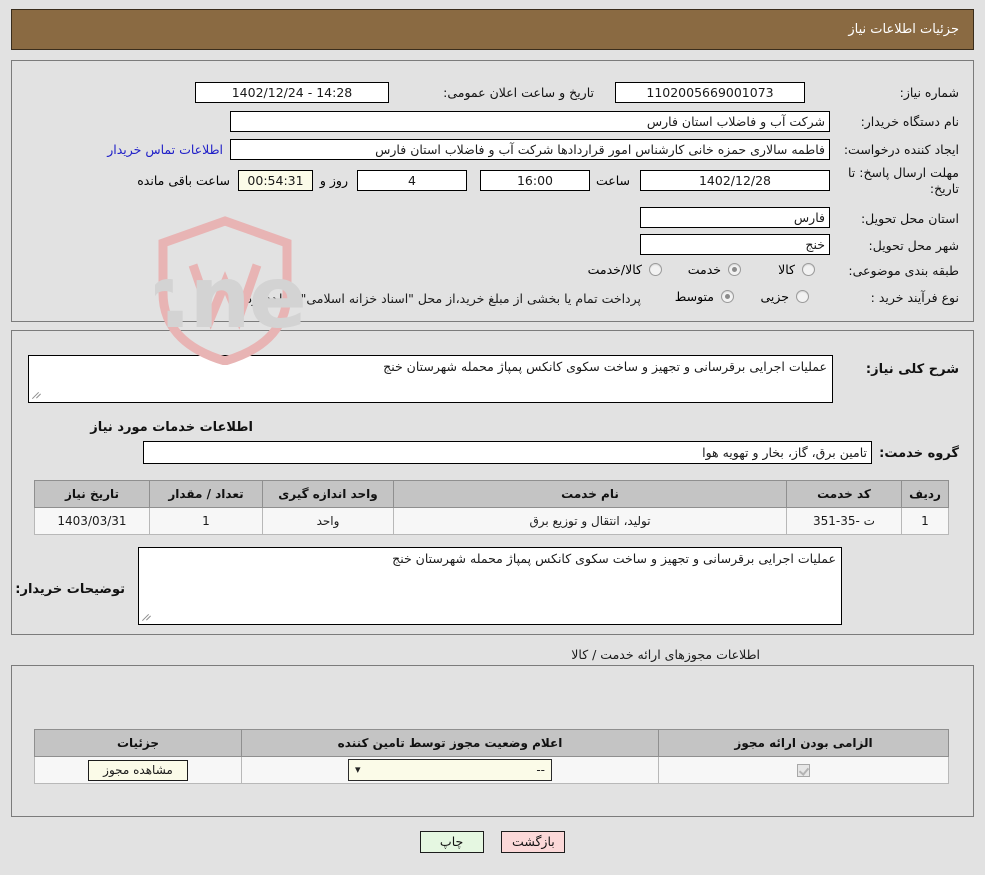  I want to click on deadline-hour-label: ساعت, so click(612, 180).